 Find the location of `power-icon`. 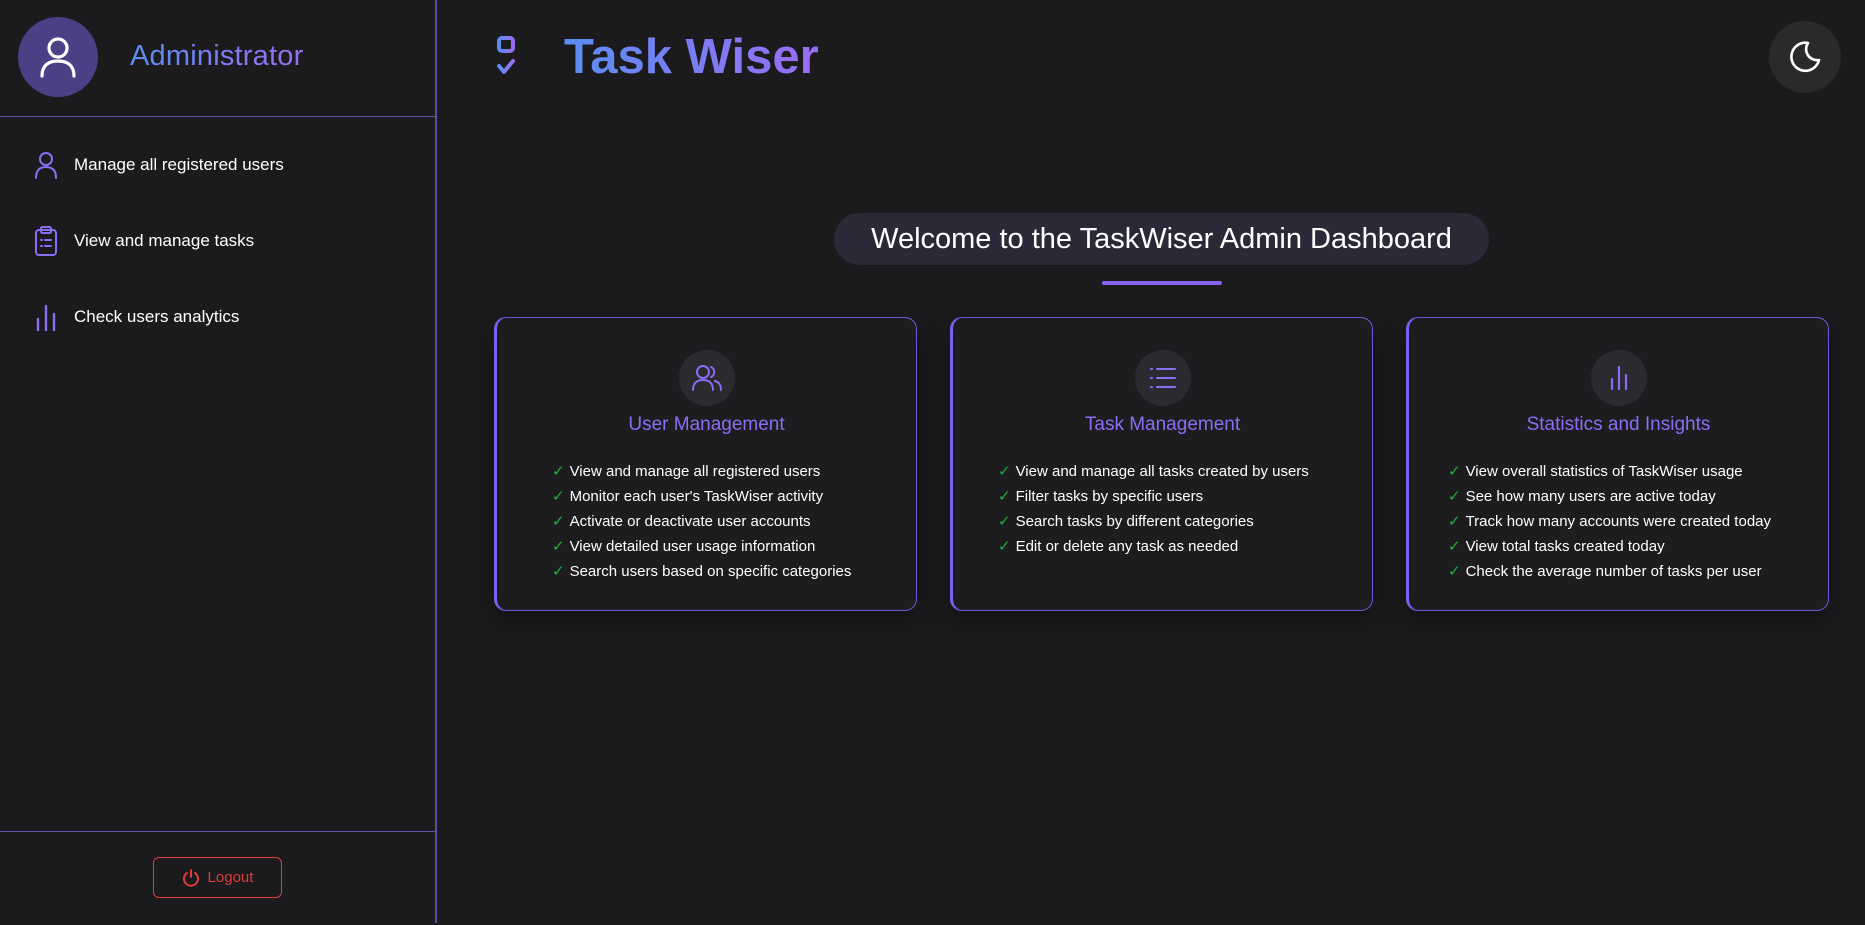

power-icon is located at coordinates (190, 877).